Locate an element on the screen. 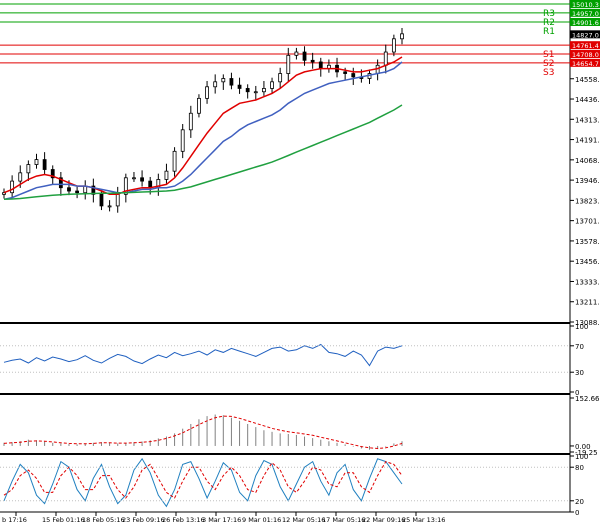  time-tick-label: b 17:16 is located at coordinates (14, 520).